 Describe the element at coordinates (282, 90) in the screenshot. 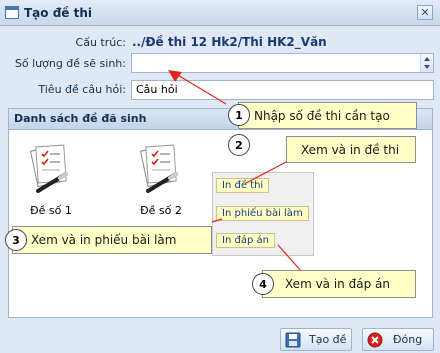

I see `title-input: Câu hỏi` at that location.